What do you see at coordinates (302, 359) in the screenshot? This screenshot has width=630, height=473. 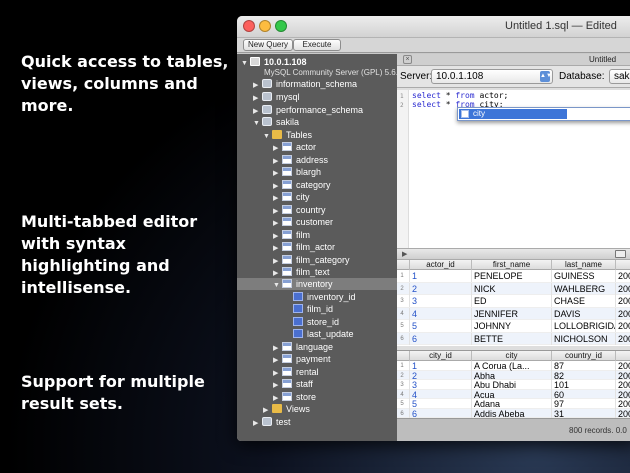 I see `table-node-payment: ▶ payment` at bounding box center [302, 359].